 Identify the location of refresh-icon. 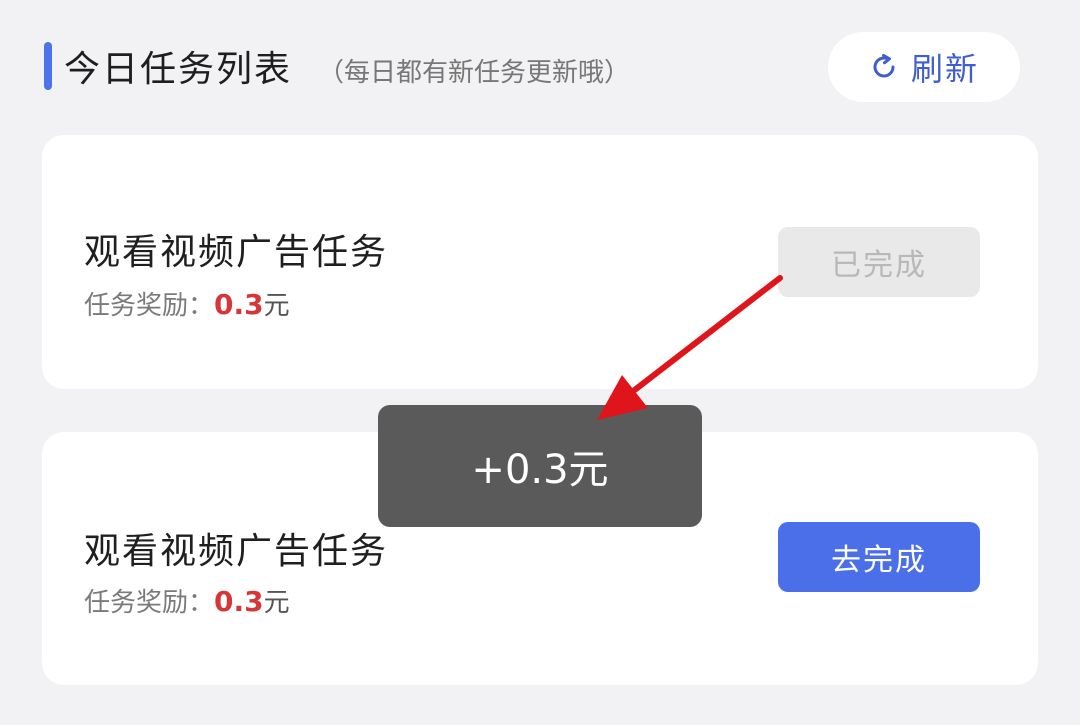
(884, 67).